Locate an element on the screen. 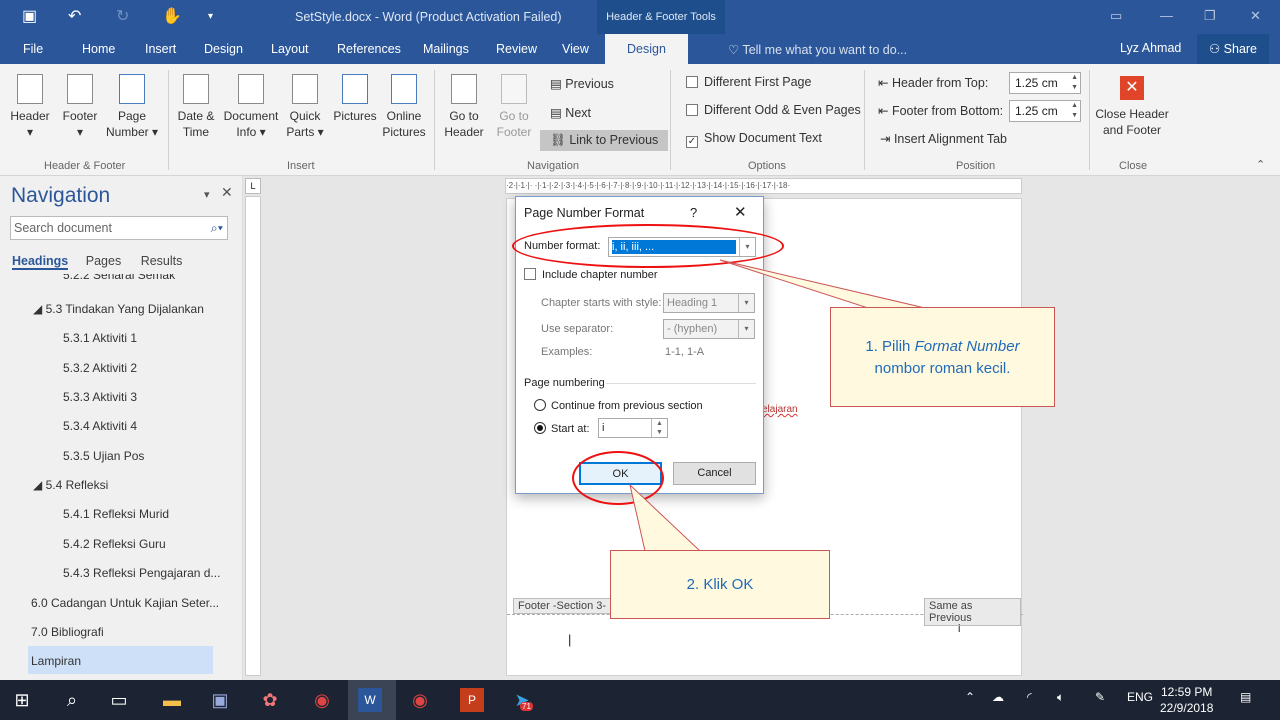 The width and height of the screenshot is (1280, 720). search-icon: ⌕ is located at coordinates (72, 700).